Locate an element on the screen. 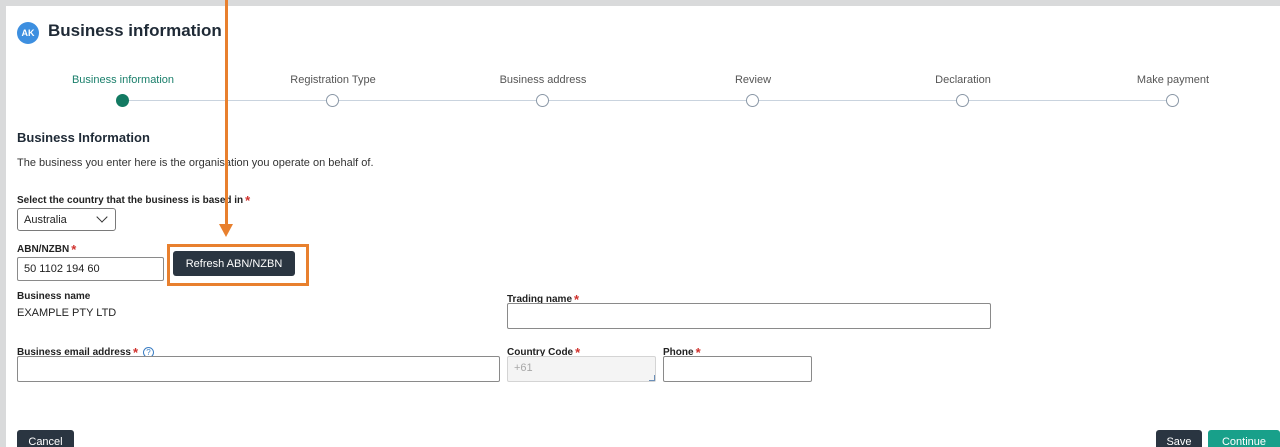 This screenshot has width=1280, height=447. arrow-down-icon is located at coordinates (226, 230).